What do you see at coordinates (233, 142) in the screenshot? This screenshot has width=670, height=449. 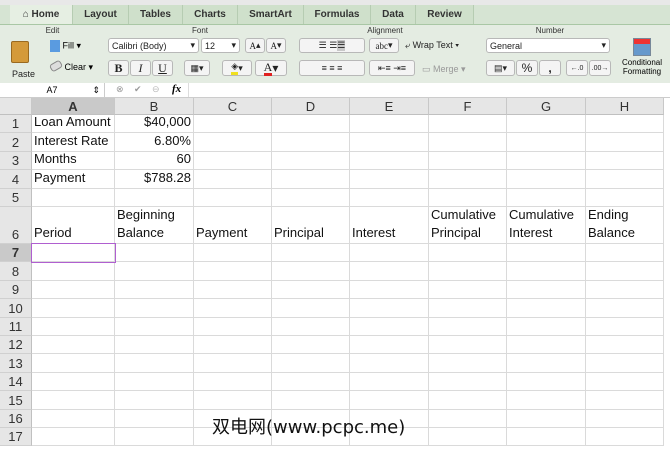 I see `cell-c2` at bounding box center [233, 142].